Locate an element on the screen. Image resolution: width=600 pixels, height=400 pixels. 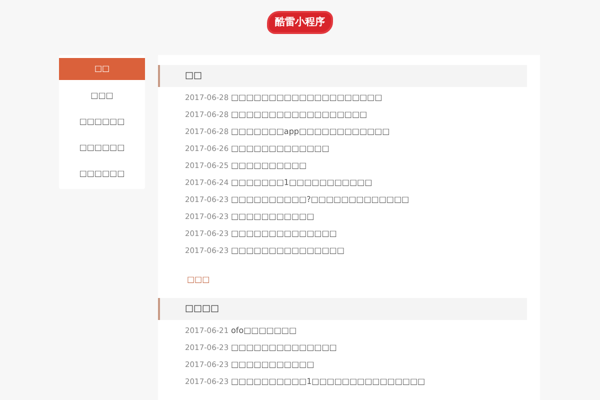
section-title: □□ is located at coordinates (193, 76).